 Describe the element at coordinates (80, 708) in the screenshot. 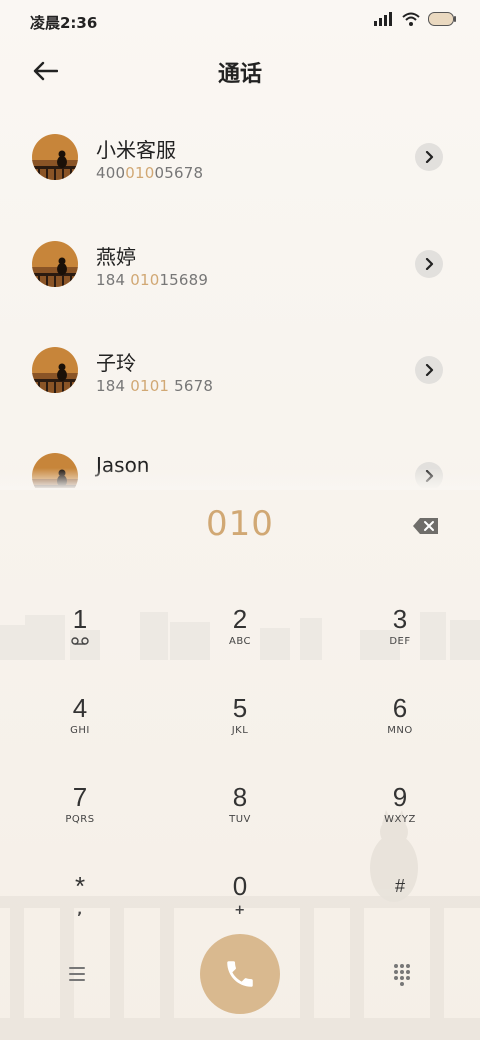

I see `key-digit: 4` at that location.